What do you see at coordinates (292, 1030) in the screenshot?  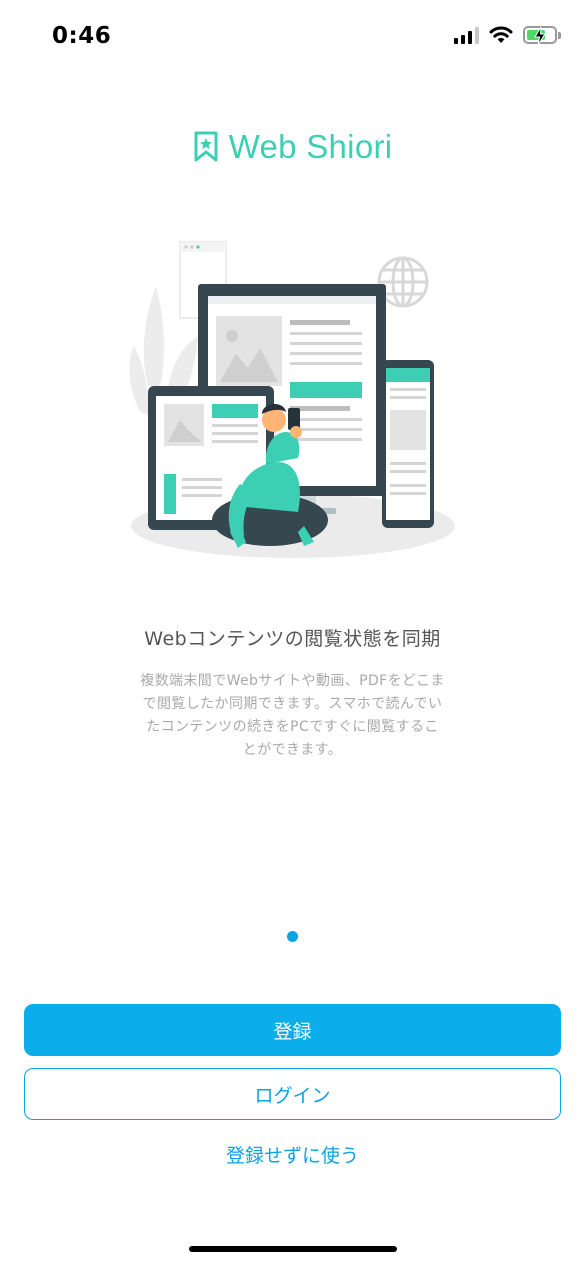 I see `register-button: 登録` at bounding box center [292, 1030].